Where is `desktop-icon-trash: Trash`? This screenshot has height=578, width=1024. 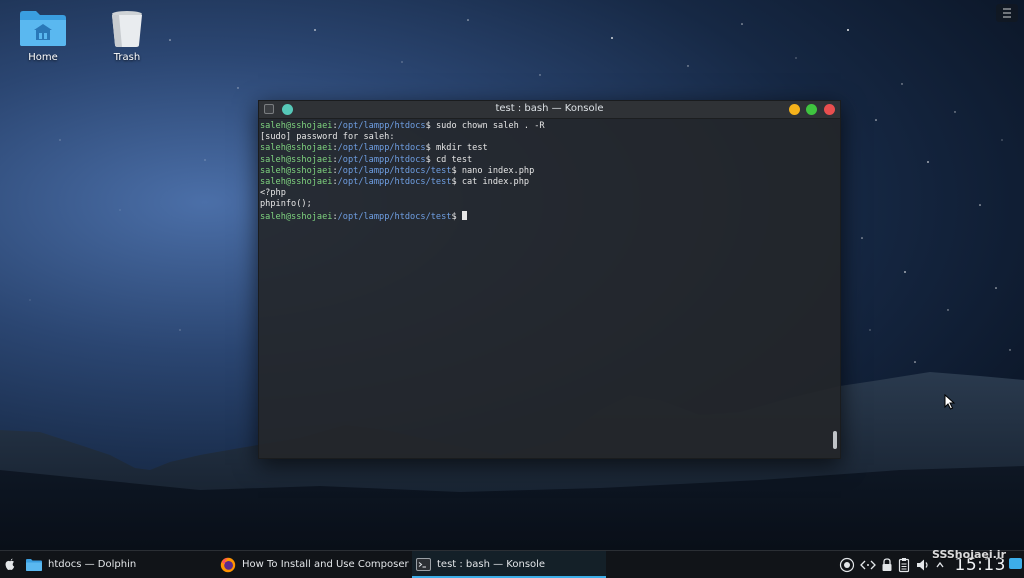 desktop-icon-trash: Trash is located at coordinates (127, 35).